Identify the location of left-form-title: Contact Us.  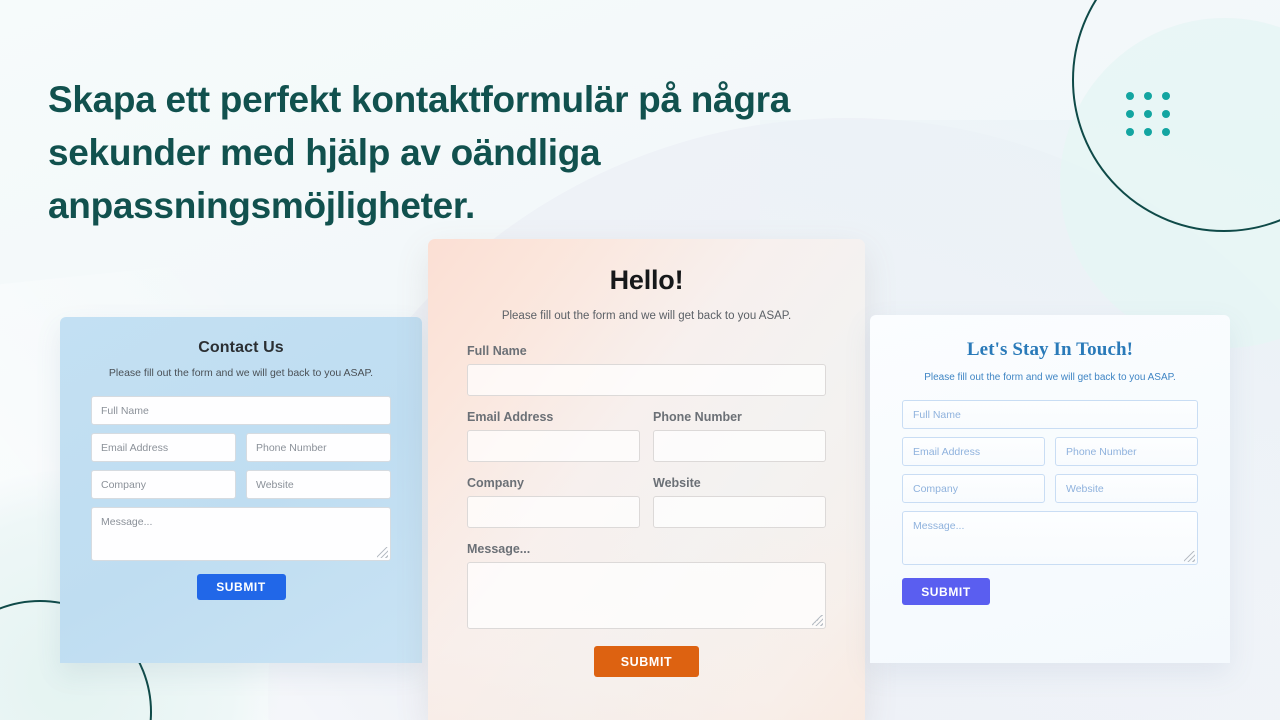
(241, 347).